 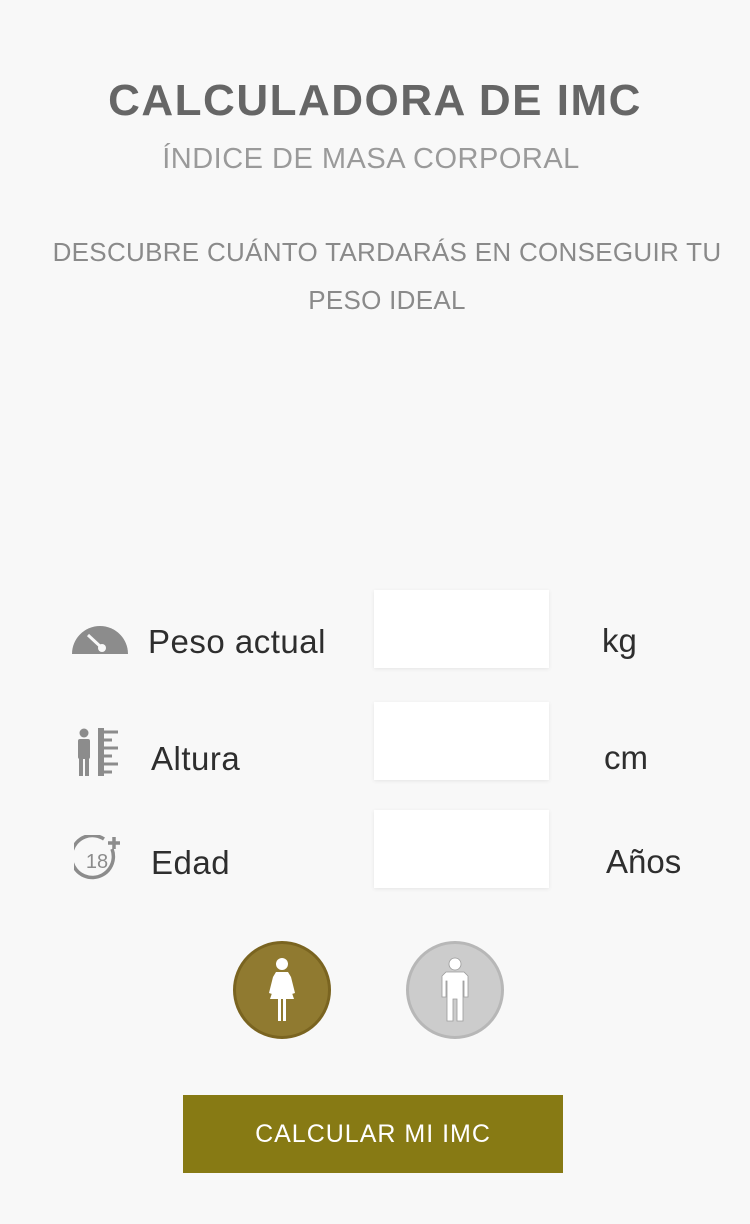 I want to click on page-title: CALCULADORA DE IMC, so click(x=375, y=100).